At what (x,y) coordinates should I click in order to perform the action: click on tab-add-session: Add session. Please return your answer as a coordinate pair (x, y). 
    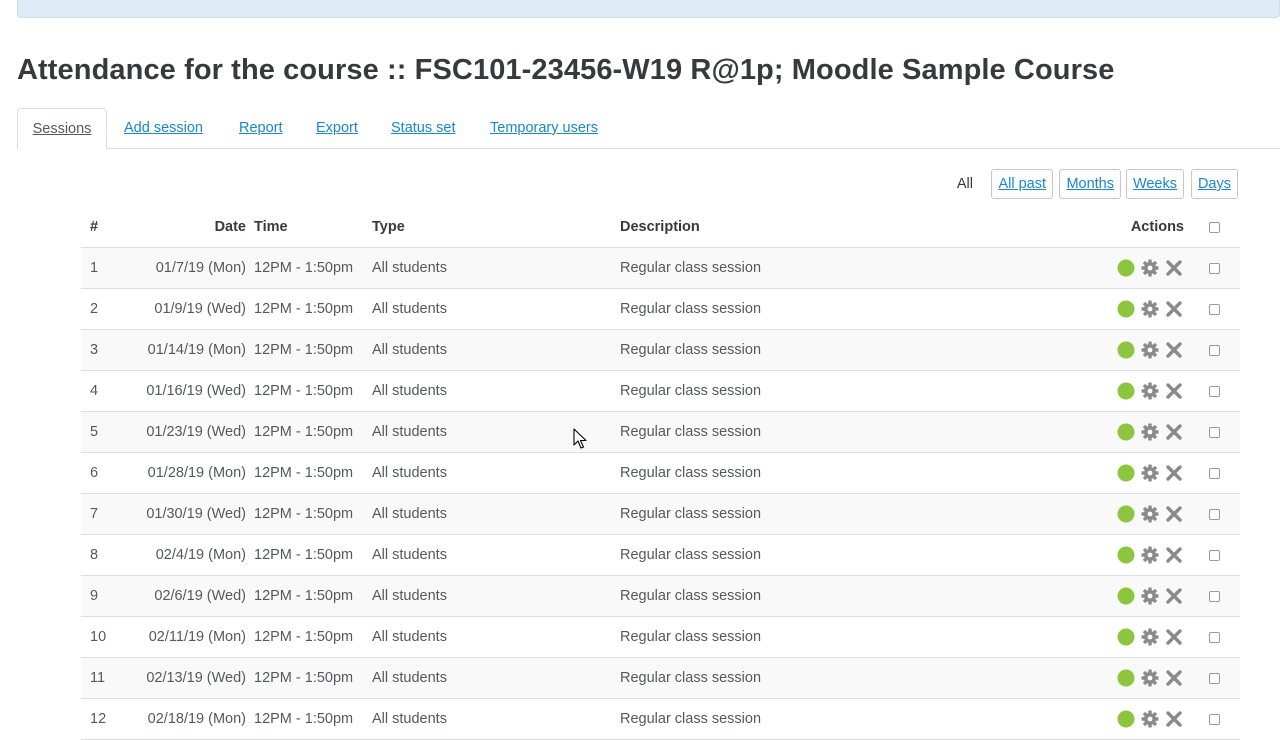
    Looking at the image, I should click on (163, 128).